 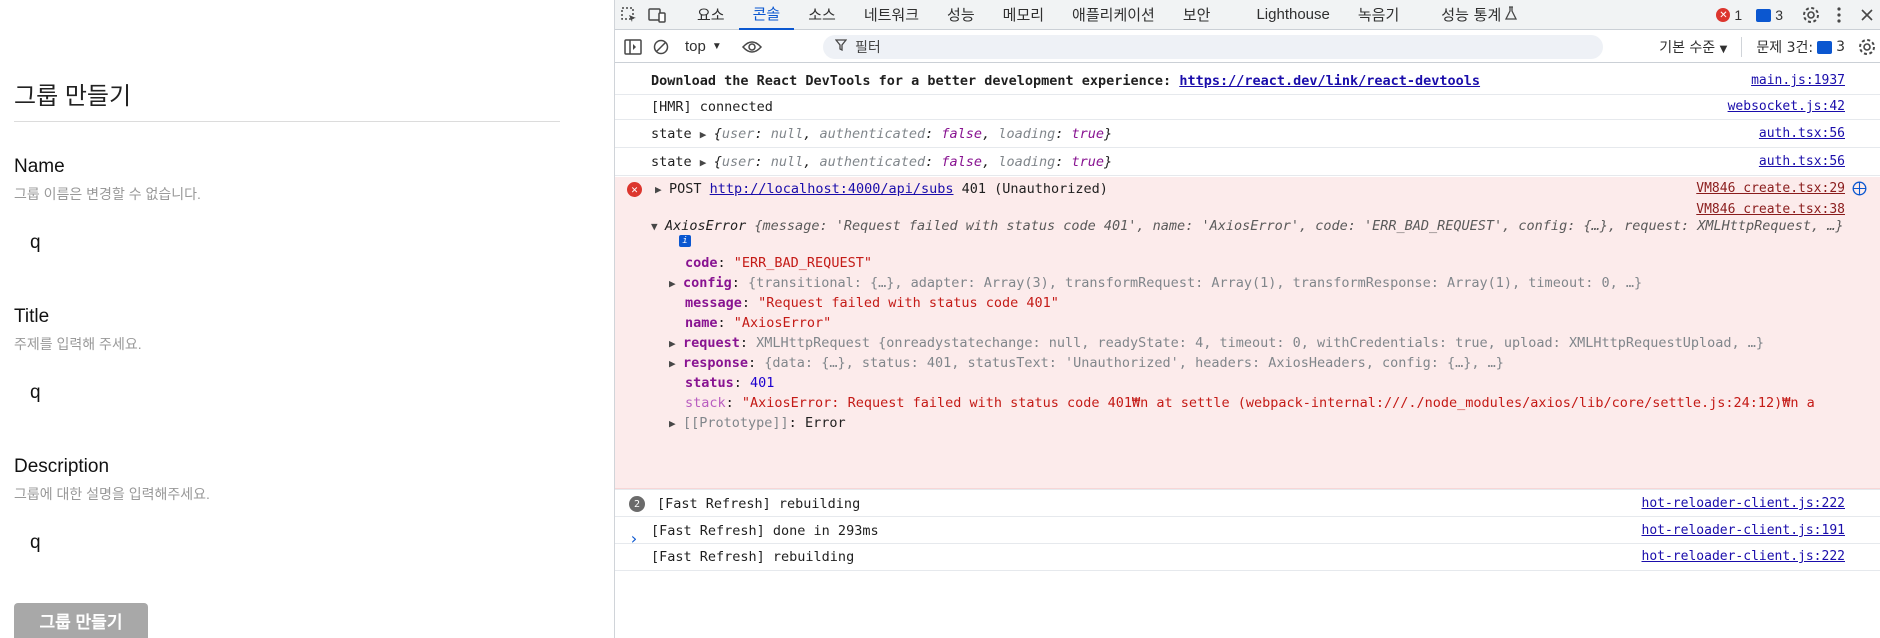 I want to click on prop-row: ▶ [[Prototype]]: Error, so click(x=757, y=423).